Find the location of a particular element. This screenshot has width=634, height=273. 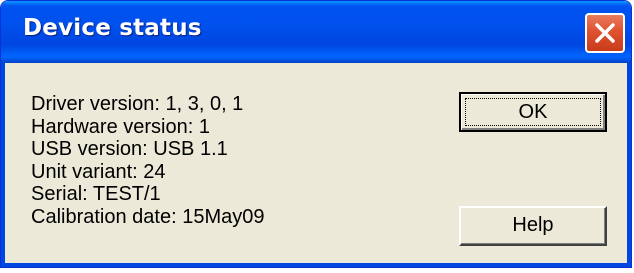

calibration-date-text: Calibration date: 15May09 is located at coordinates (148, 216).